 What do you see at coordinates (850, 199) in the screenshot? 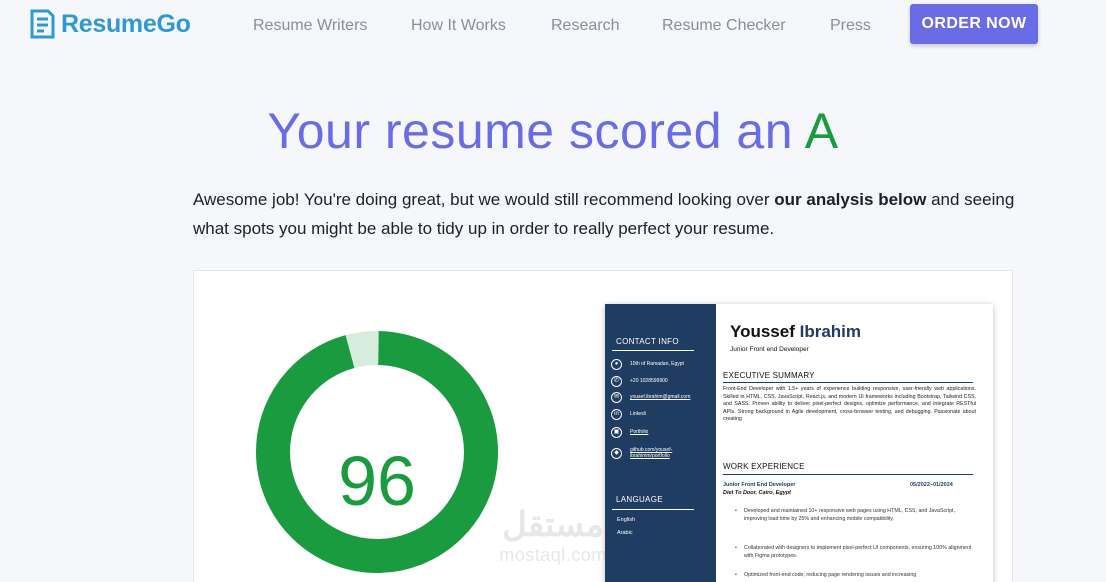
I see `intro-analysis-link: our analysis below` at bounding box center [850, 199].